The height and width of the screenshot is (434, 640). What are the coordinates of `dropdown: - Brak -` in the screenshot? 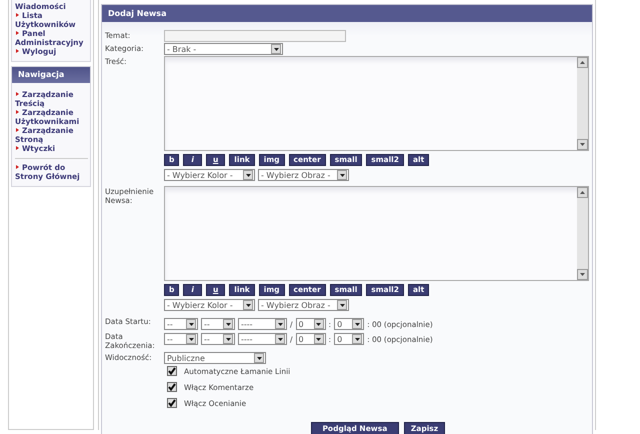 It's located at (223, 49).